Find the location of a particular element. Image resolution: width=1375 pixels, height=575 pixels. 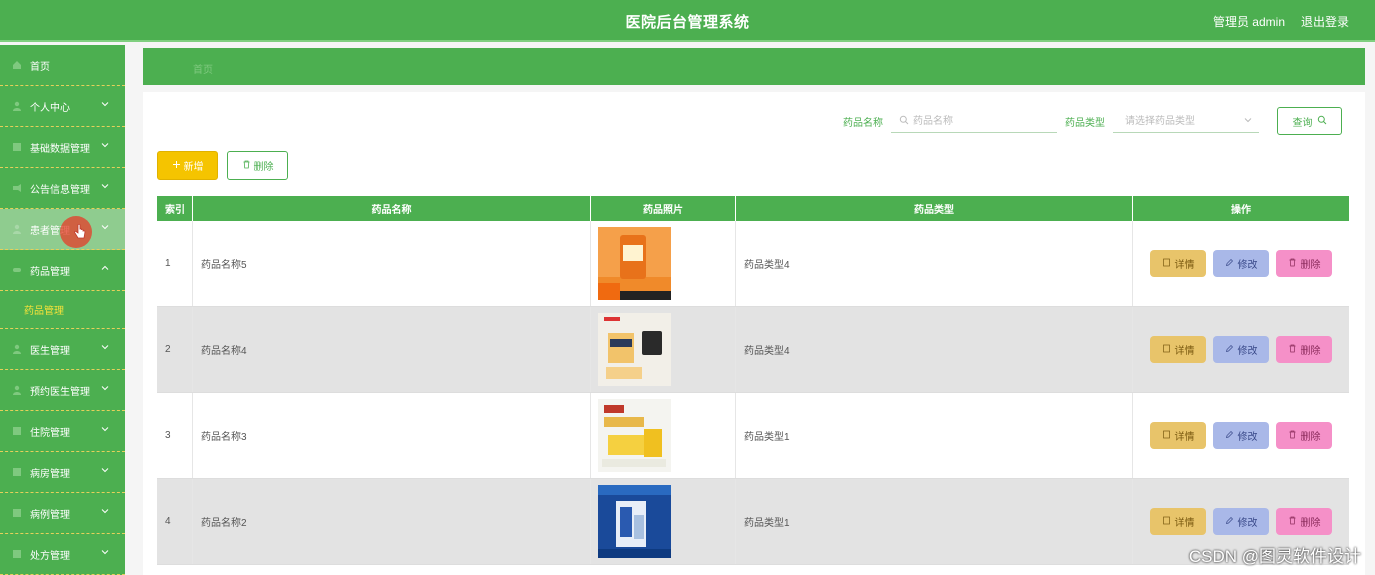

sidebar-item-label: 医生管理 is located at coordinates (50, 351).